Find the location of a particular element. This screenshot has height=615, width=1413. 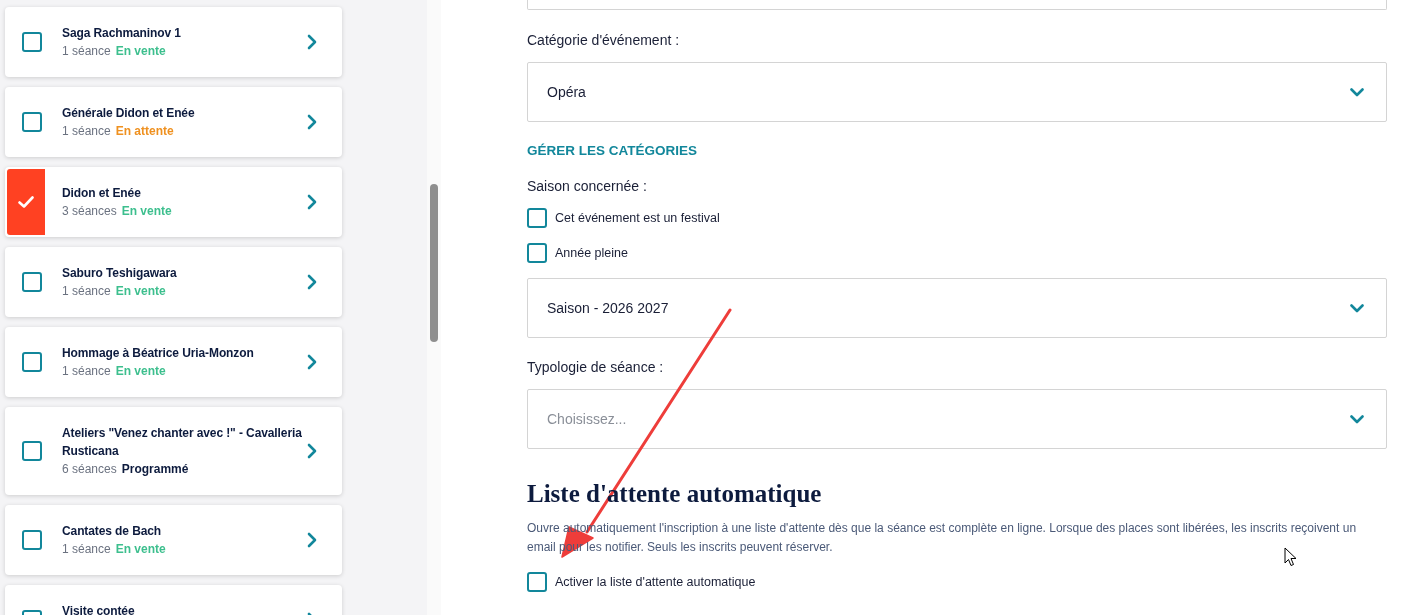

checkbox-label: Activer la liste d'attente automatique is located at coordinates (655, 582).